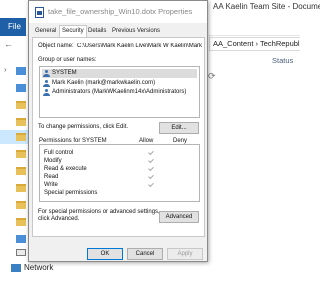  Describe the element at coordinates (83, 127) in the screenshot. I see `change-permissions-text: To change permissions, click Edit.` at that location.